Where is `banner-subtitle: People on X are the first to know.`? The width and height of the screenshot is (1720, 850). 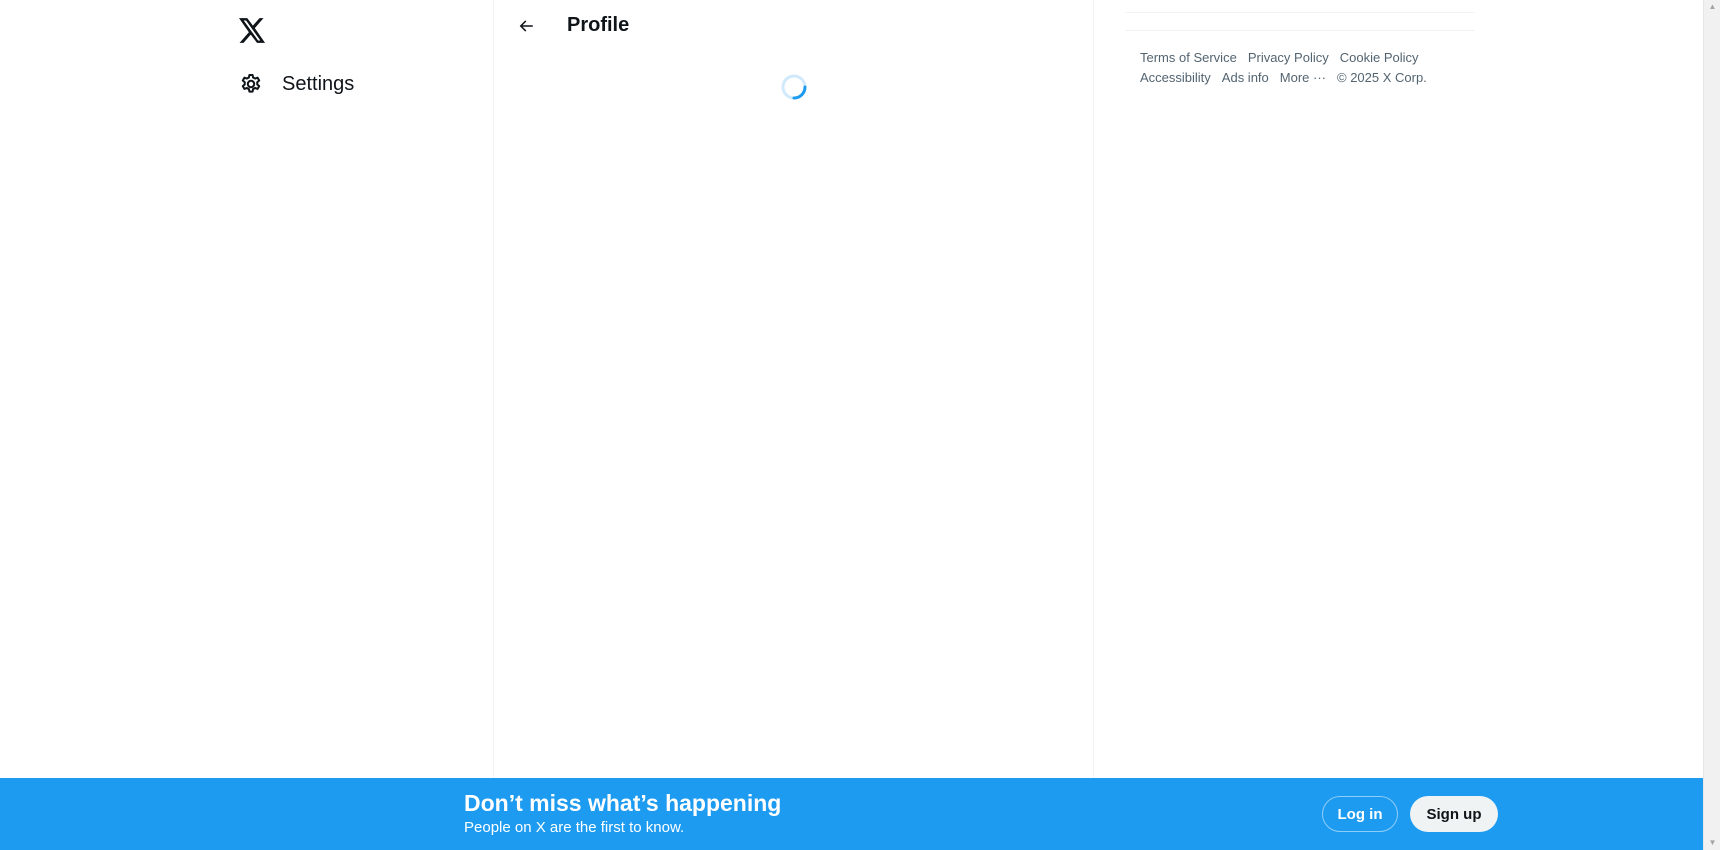
banner-subtitle: People on X are the first to know. is located at coordinates (574, 827).